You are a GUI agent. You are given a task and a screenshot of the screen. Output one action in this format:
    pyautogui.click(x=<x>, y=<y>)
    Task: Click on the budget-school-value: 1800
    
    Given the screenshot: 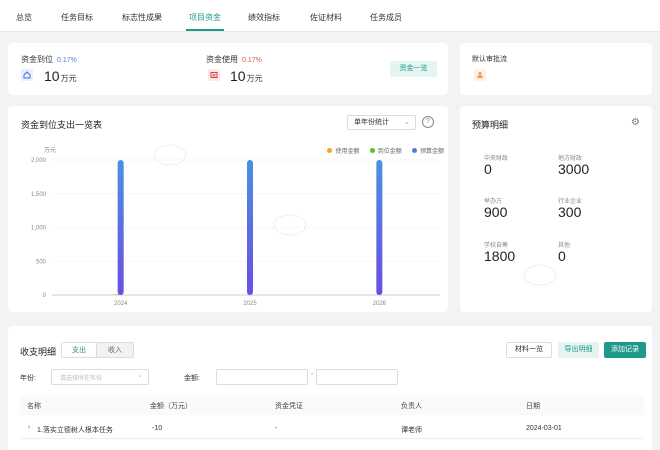 What is the action you would take?
    pyautogui.click(x=500, y=256)
    